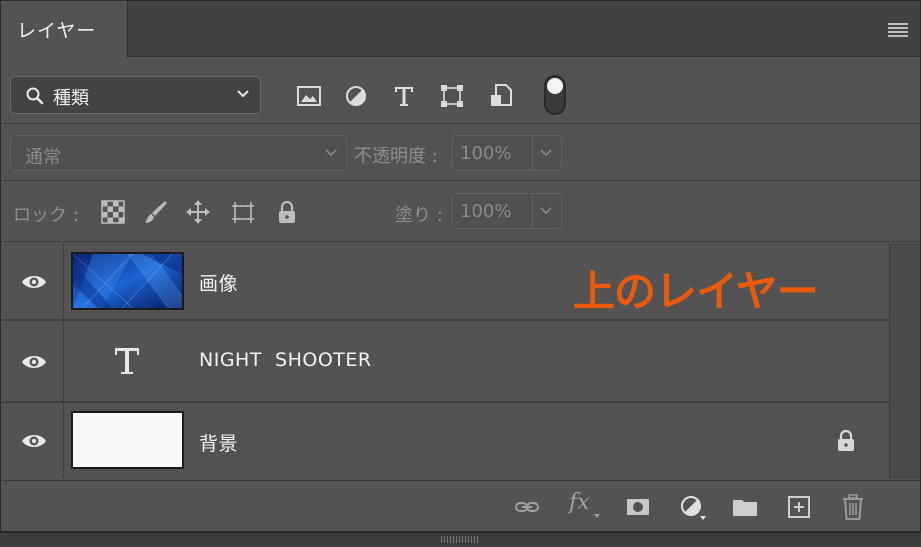  Describe the element at coordinates (127, 361) in the screenshot. I see `type-layer-icon` at that location.